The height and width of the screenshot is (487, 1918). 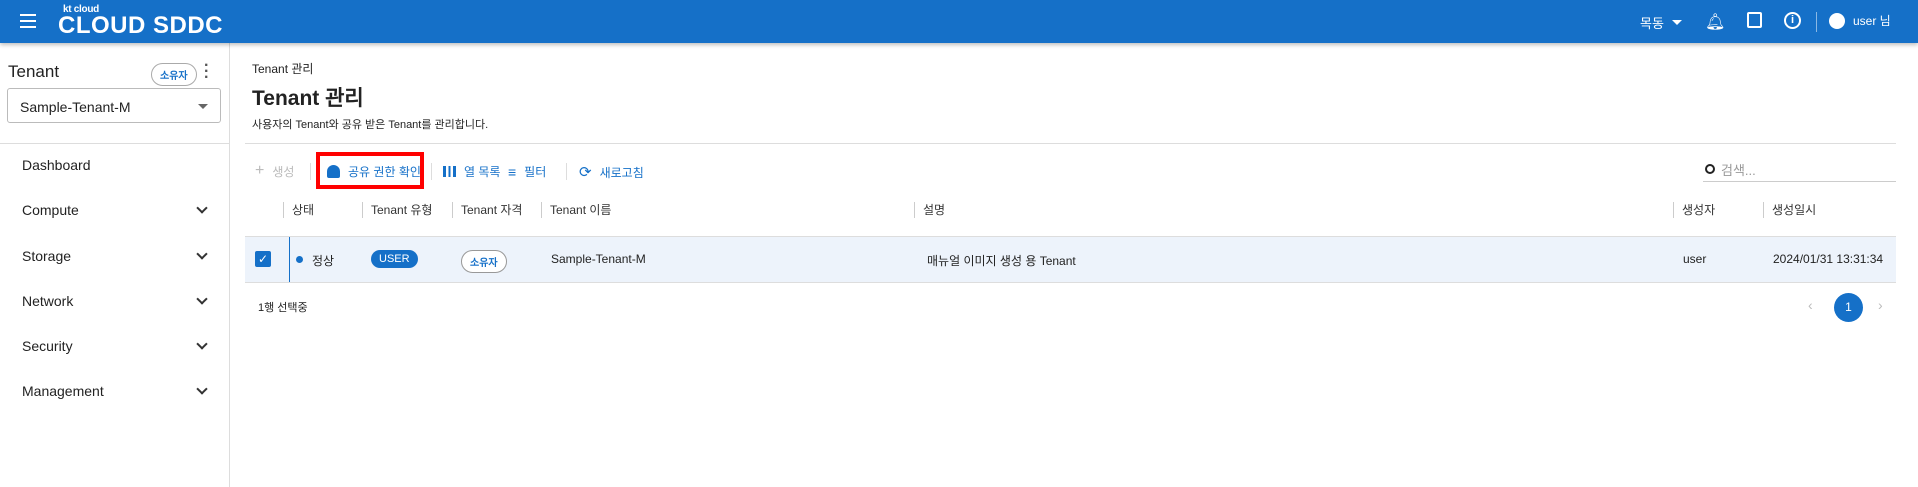 What do you see at coordinates (298, 210) in the screenshot?
I see `column-header-status: 상태` at bounding box center [298, 210].